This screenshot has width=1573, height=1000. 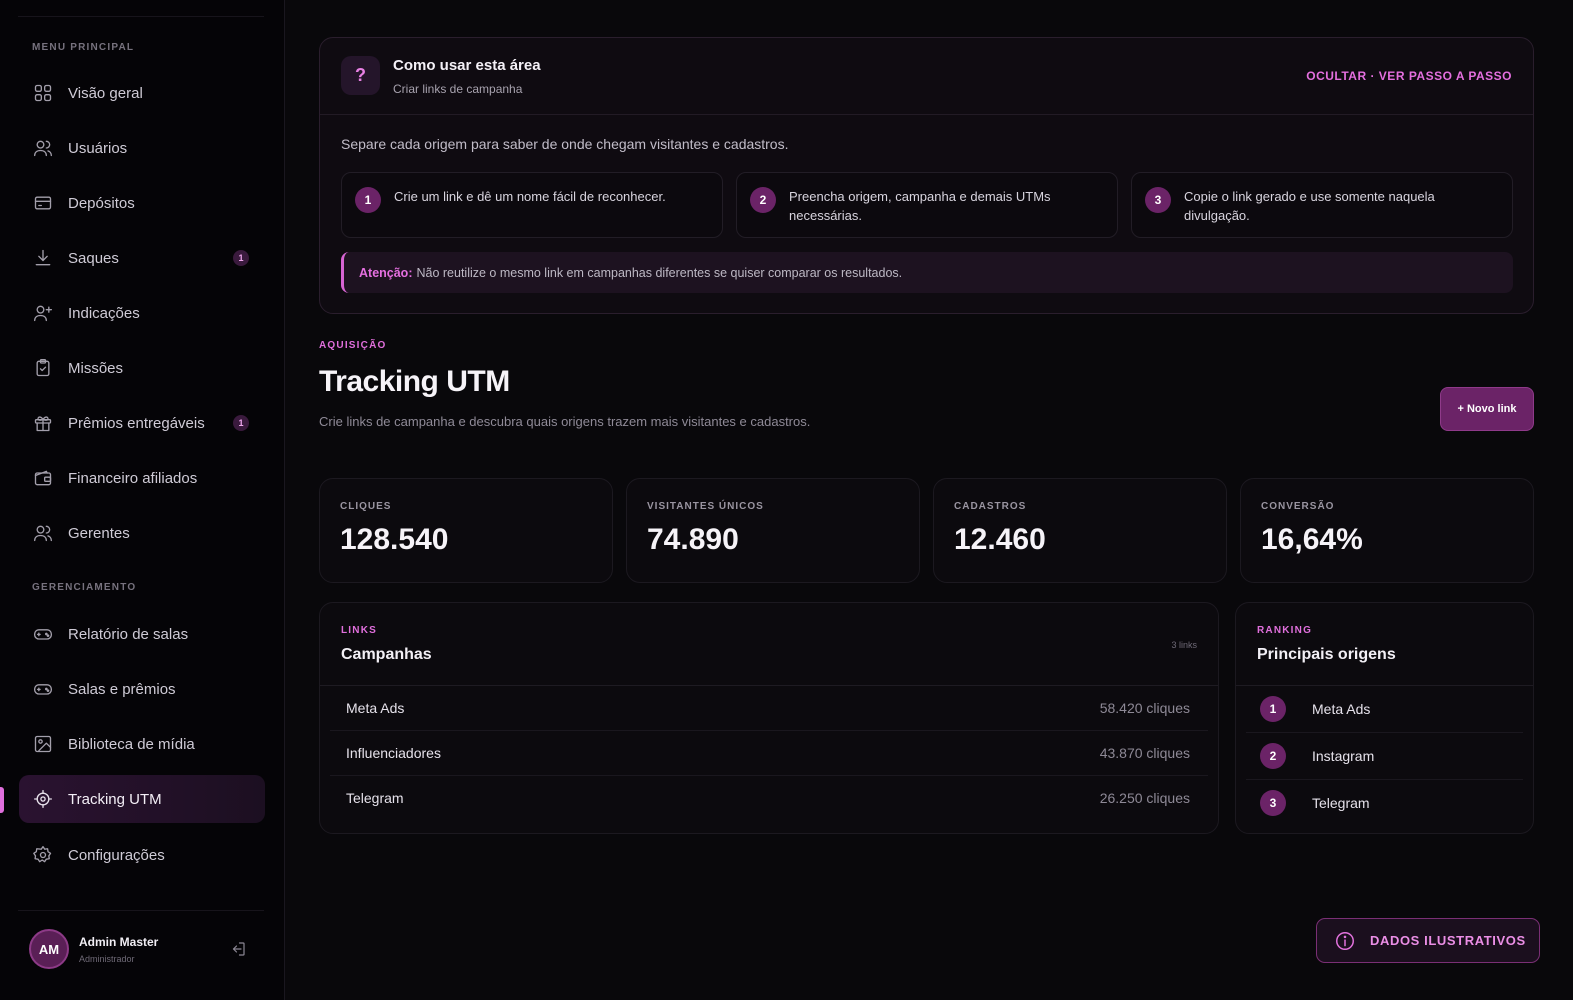 What do you see at coordinates (769, 798) in the screenshot?
I see `table-row: Telegram 26.250 cliques` at bounding box center [769, 798].